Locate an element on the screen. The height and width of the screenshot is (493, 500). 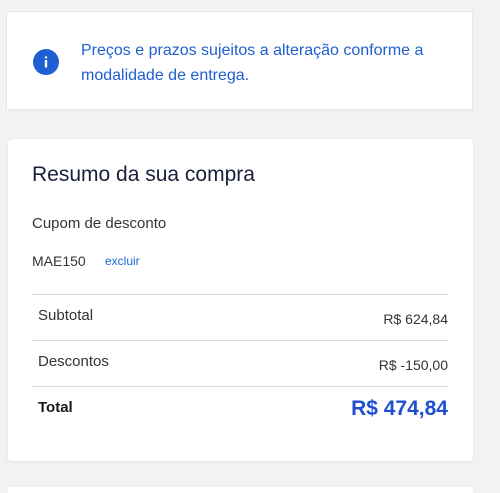
discount-label: Descontos is located at coordinates (73, 361).